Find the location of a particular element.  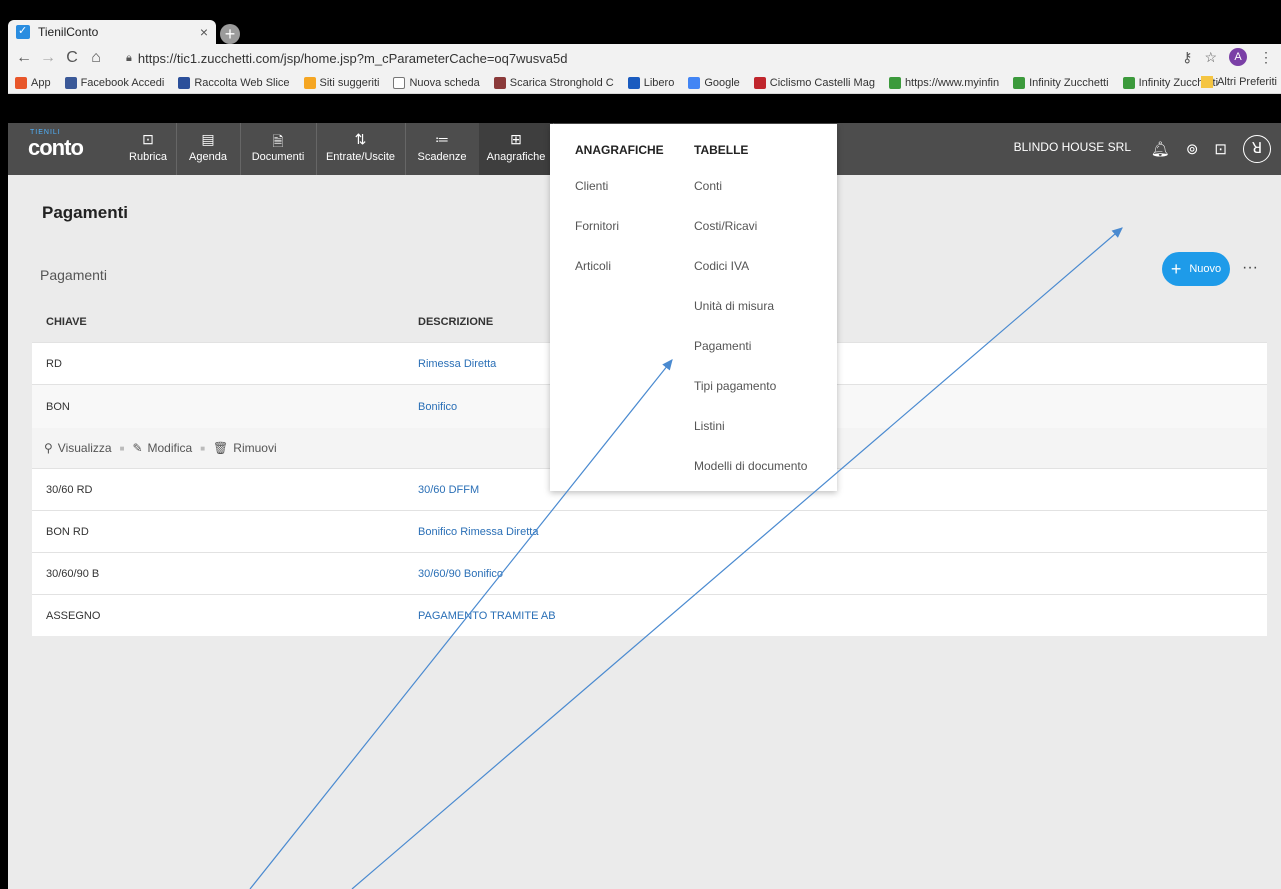

nav-item-anagrafiche: ⊞ Anagrafiche is located at coordinates (516, 149).